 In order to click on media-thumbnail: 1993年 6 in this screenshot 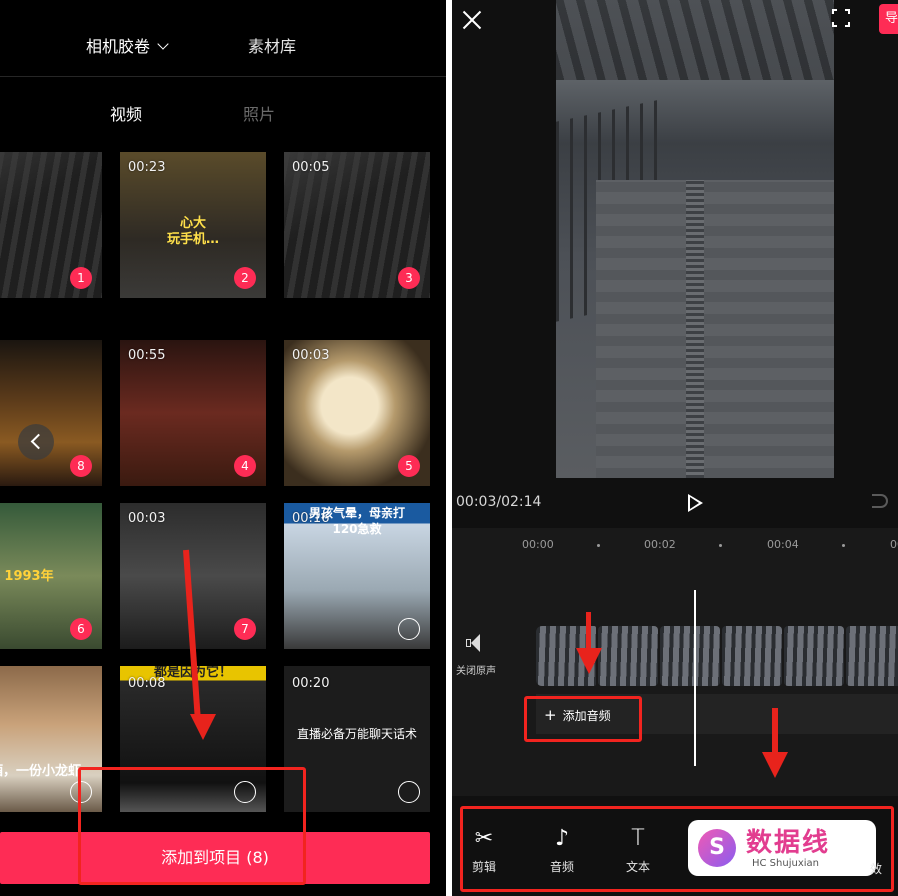, I will do `click(51, 576)`.